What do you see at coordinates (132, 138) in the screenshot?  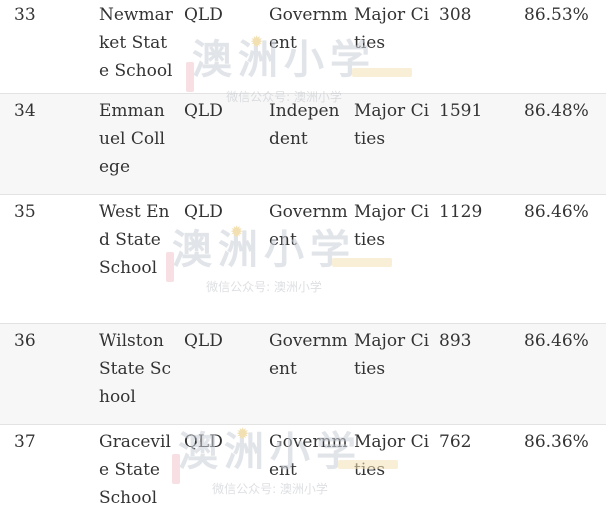 I see `school-name-cell: Emmanuel College` at bounding box center [132, 138].